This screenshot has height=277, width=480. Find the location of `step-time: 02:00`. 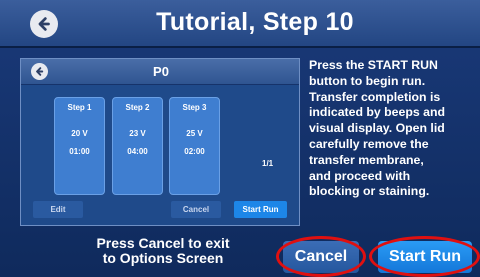

step-time: 02:00 is located at coordinates (194, 151).